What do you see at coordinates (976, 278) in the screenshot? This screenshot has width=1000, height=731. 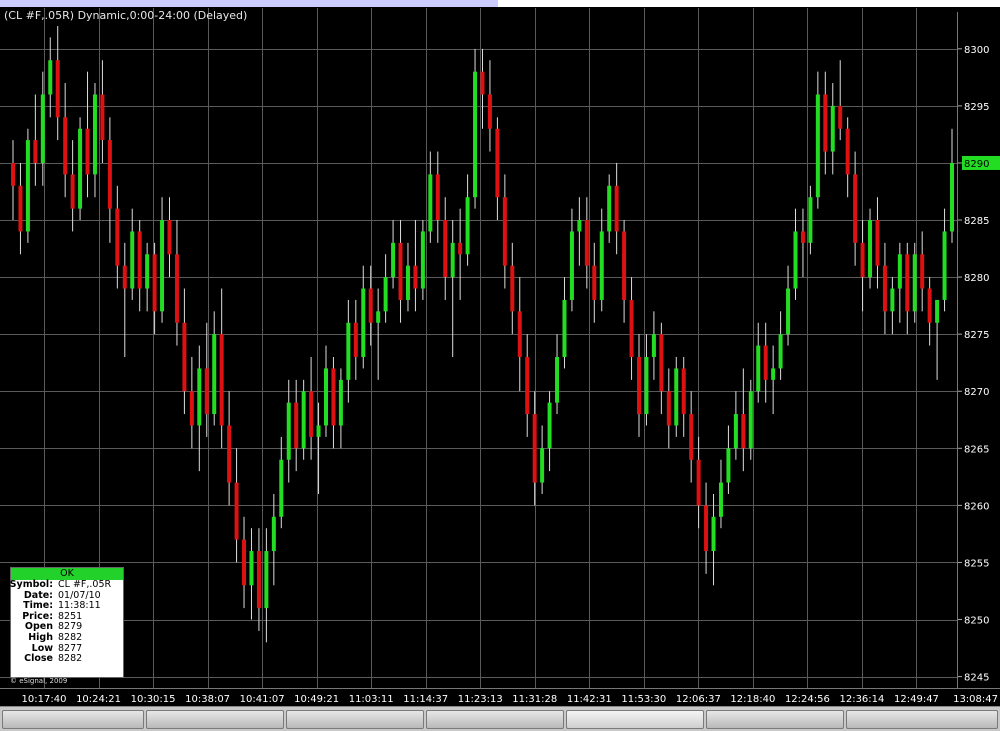 I see `price-tick-label: 8280` at bounding box center [976, 278].